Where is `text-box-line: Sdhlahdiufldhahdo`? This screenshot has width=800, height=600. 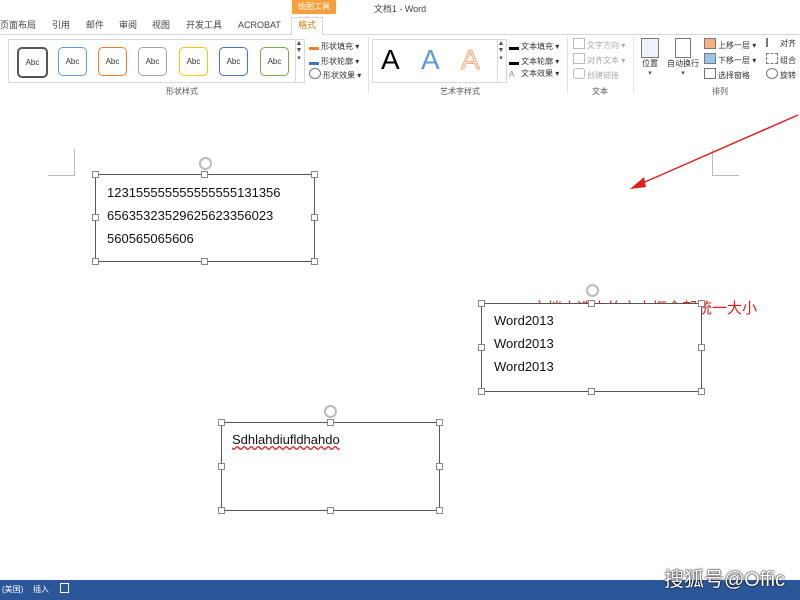
text-box-line: Sdhlahdiufldhahdo is located at coordinates (286, 439).